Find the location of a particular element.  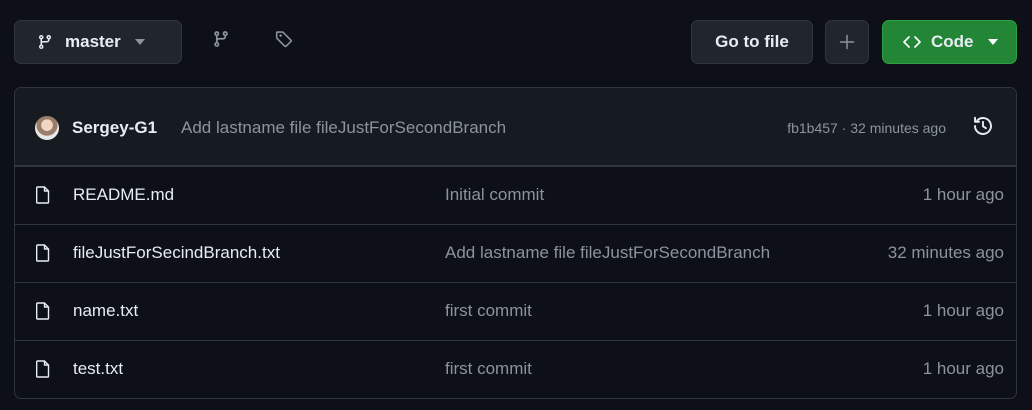

plus-icon is located at coordinates (847, 42).